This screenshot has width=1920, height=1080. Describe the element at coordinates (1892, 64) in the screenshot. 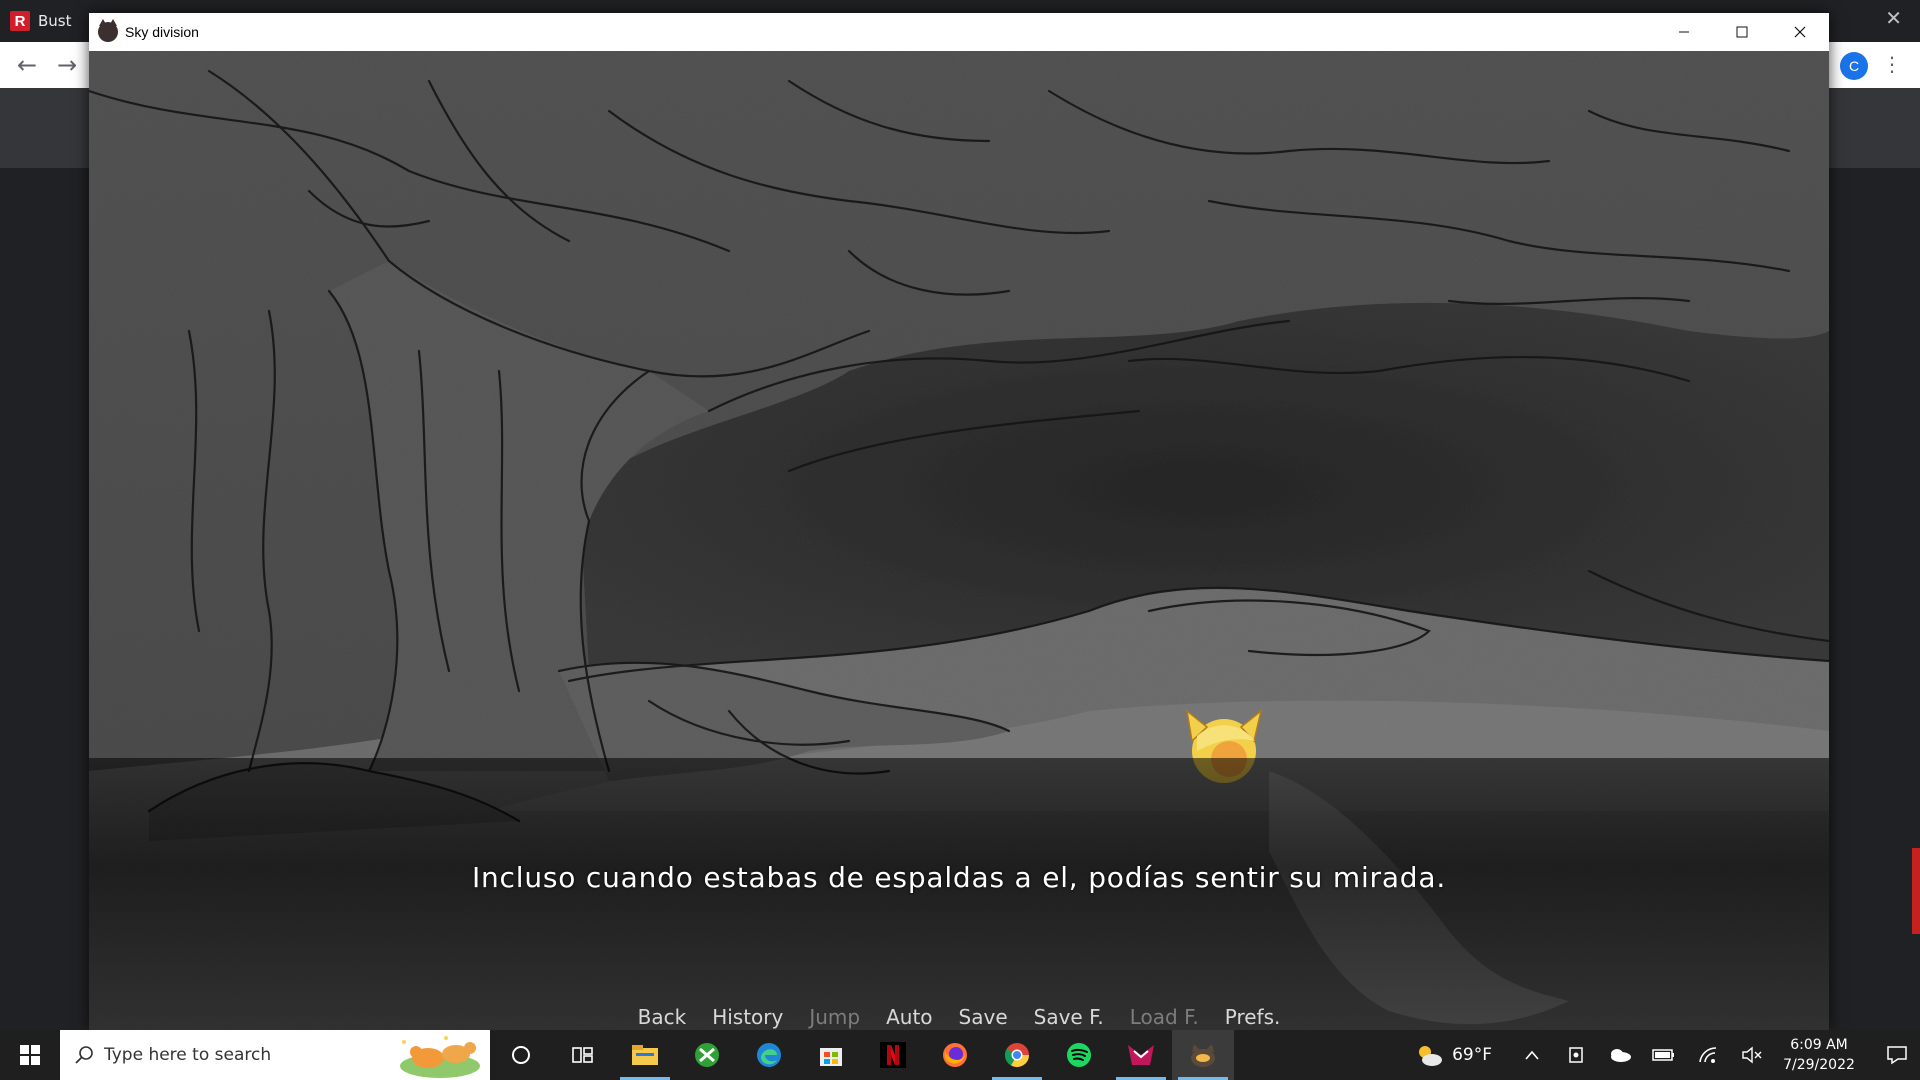

I see `browser-menu-icon: ⋮` at that location.